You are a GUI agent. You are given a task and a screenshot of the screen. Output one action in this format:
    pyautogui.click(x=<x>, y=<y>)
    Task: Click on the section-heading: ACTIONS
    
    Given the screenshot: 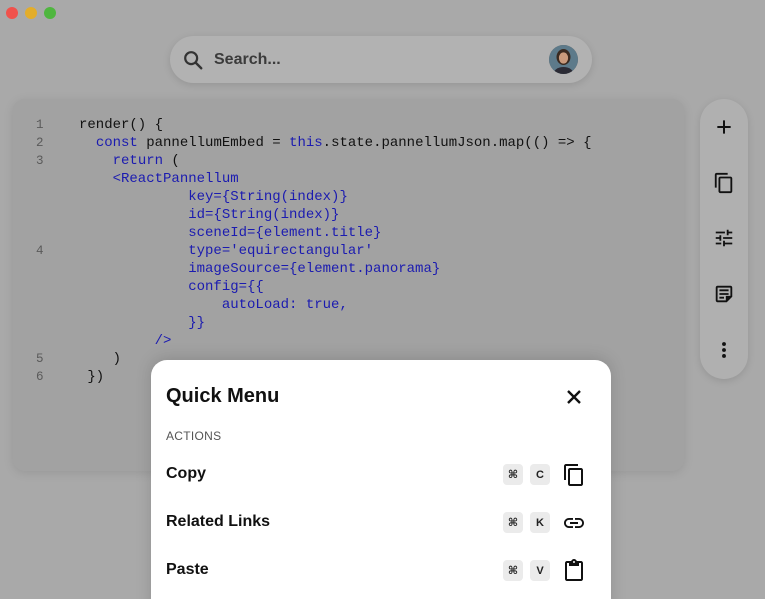 What is the action you would take?
    pyautogui.click(x=194, y=436)
    